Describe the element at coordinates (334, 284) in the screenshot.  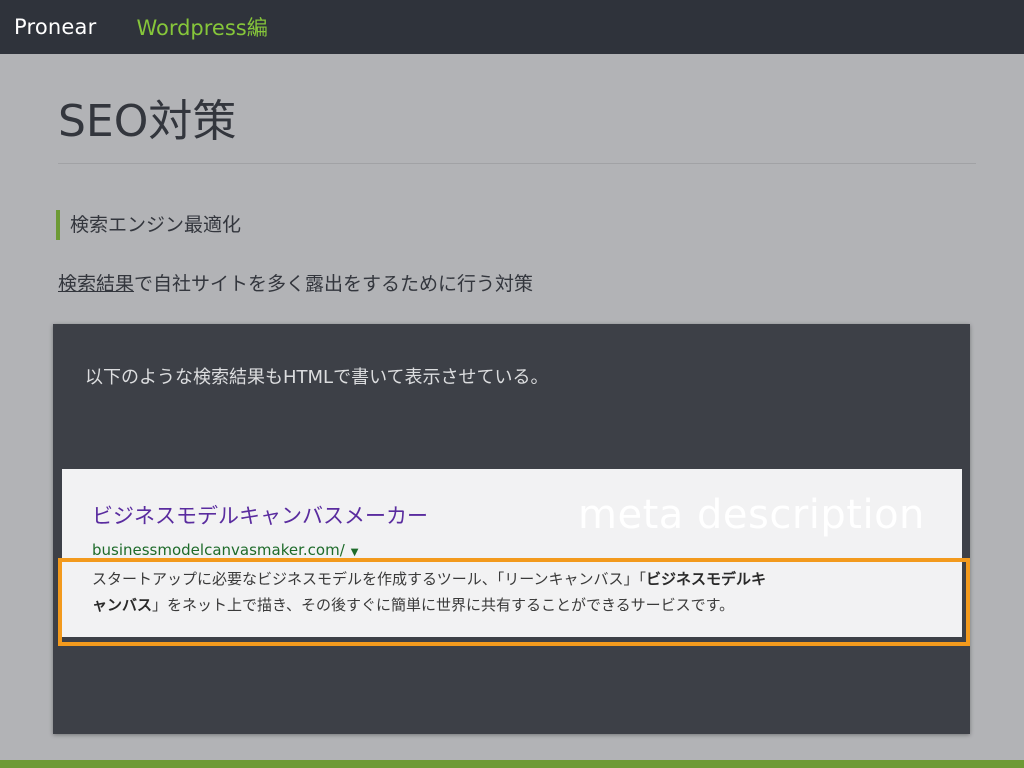
I see `lead-text-rest: で自社サイトを多く露出をするために行う対策` at that location.